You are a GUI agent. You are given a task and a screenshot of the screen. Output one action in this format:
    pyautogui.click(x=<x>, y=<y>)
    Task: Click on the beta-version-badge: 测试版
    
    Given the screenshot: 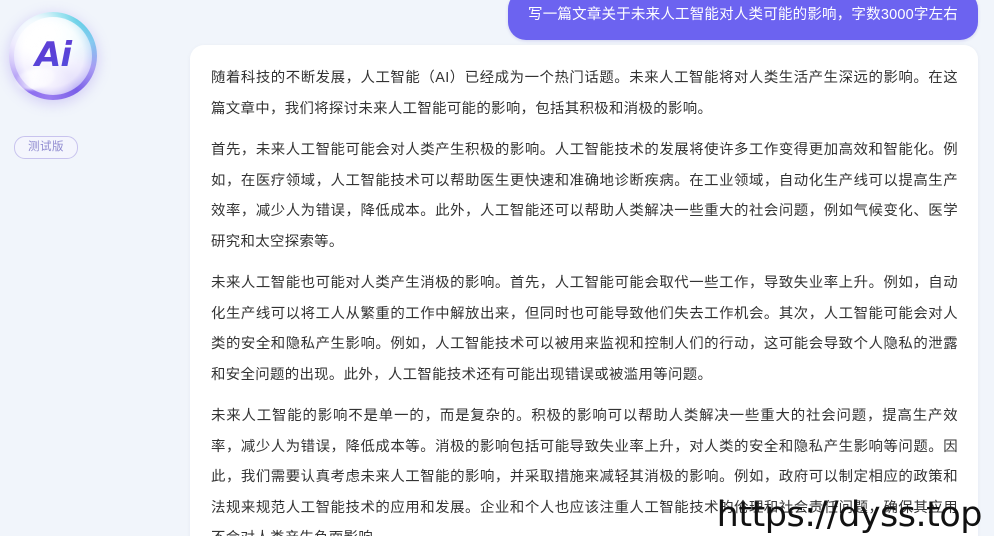 What is the action you would take?
    pyautogui.click(x=46, y=147)
    